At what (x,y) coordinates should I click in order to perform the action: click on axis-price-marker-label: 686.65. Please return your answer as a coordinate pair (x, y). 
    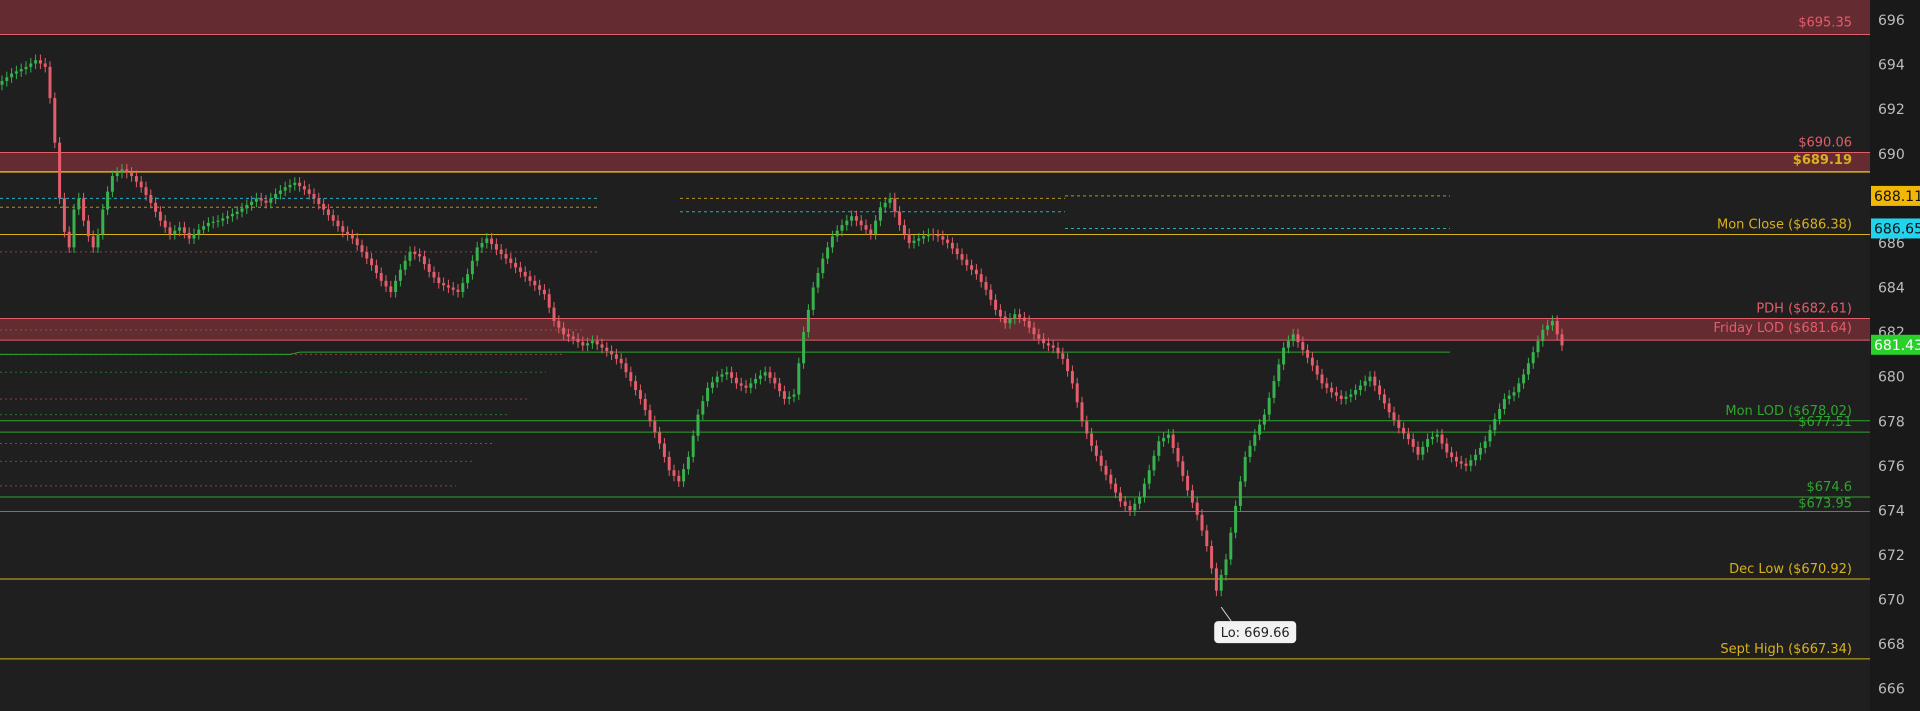
    Looking at the image, I should click on (1897, 229).